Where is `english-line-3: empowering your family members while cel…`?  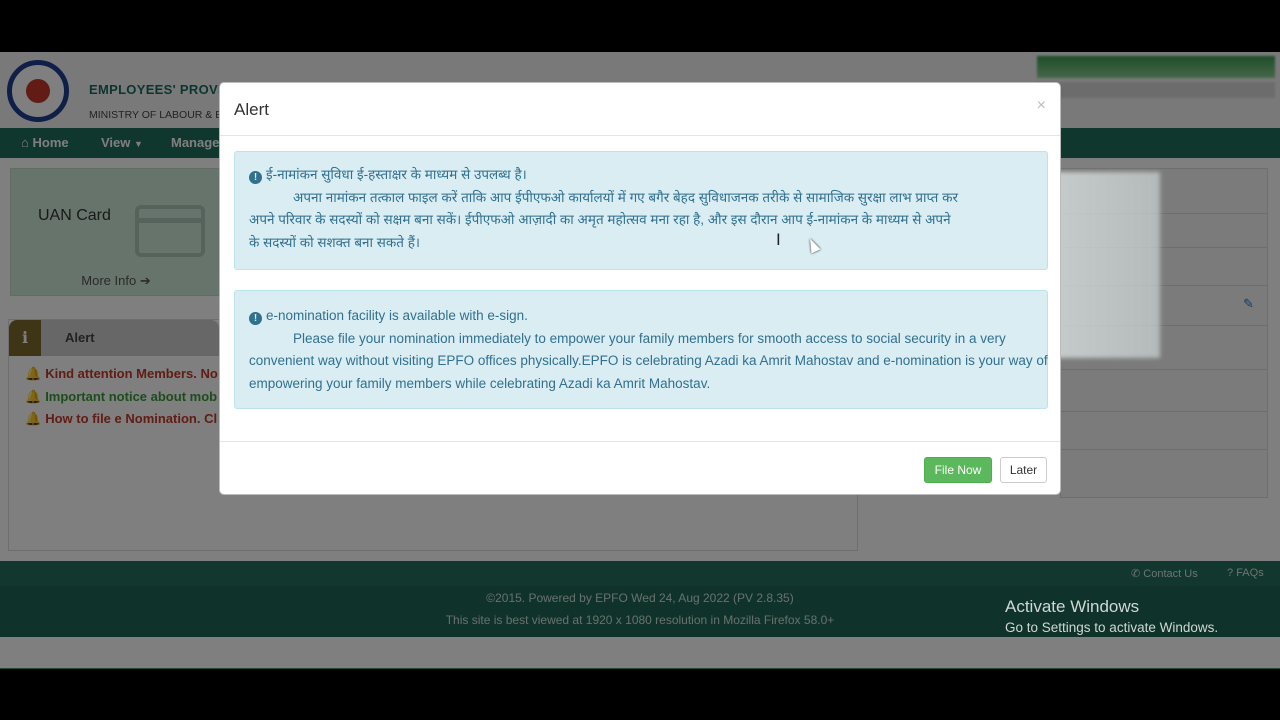
english-line-3: empowering your family members while cel… is located at coordinates (480, 383).